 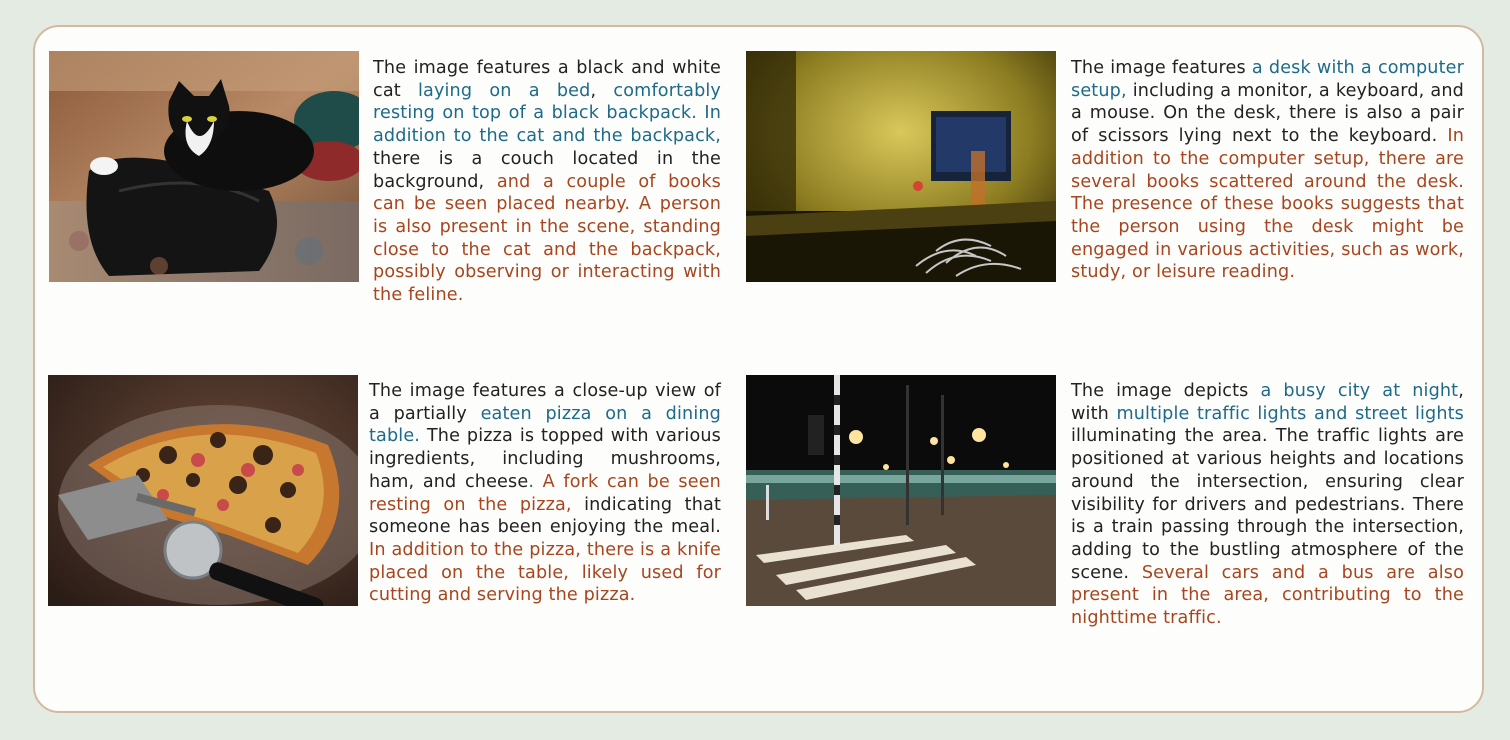 What do you see at coordinates (504, 90) in the screenshot?
I see `caption-segment: laying on a bed` at bounding box center [504, 90].